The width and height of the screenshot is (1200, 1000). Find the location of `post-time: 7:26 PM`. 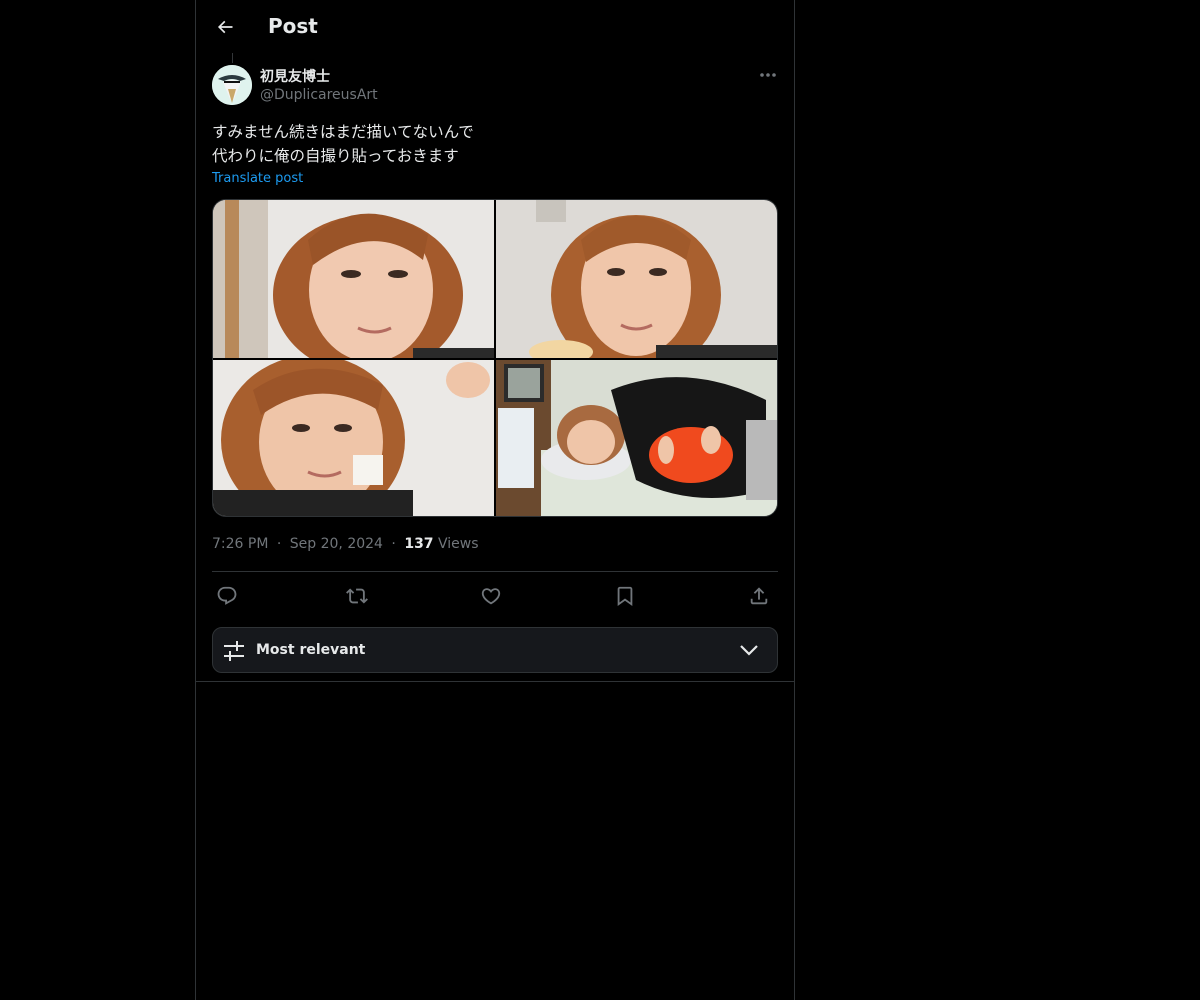

post-time: 7:26 PM is located at coordinates (240, 544).